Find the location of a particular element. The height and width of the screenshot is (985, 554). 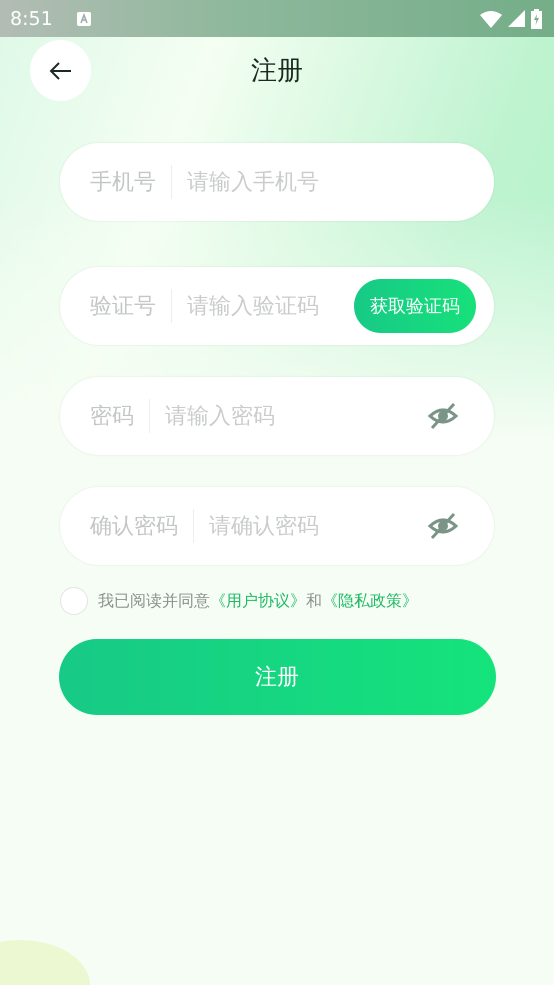

get-code-button: 获取验证码 is located at coordinates (415, 306).